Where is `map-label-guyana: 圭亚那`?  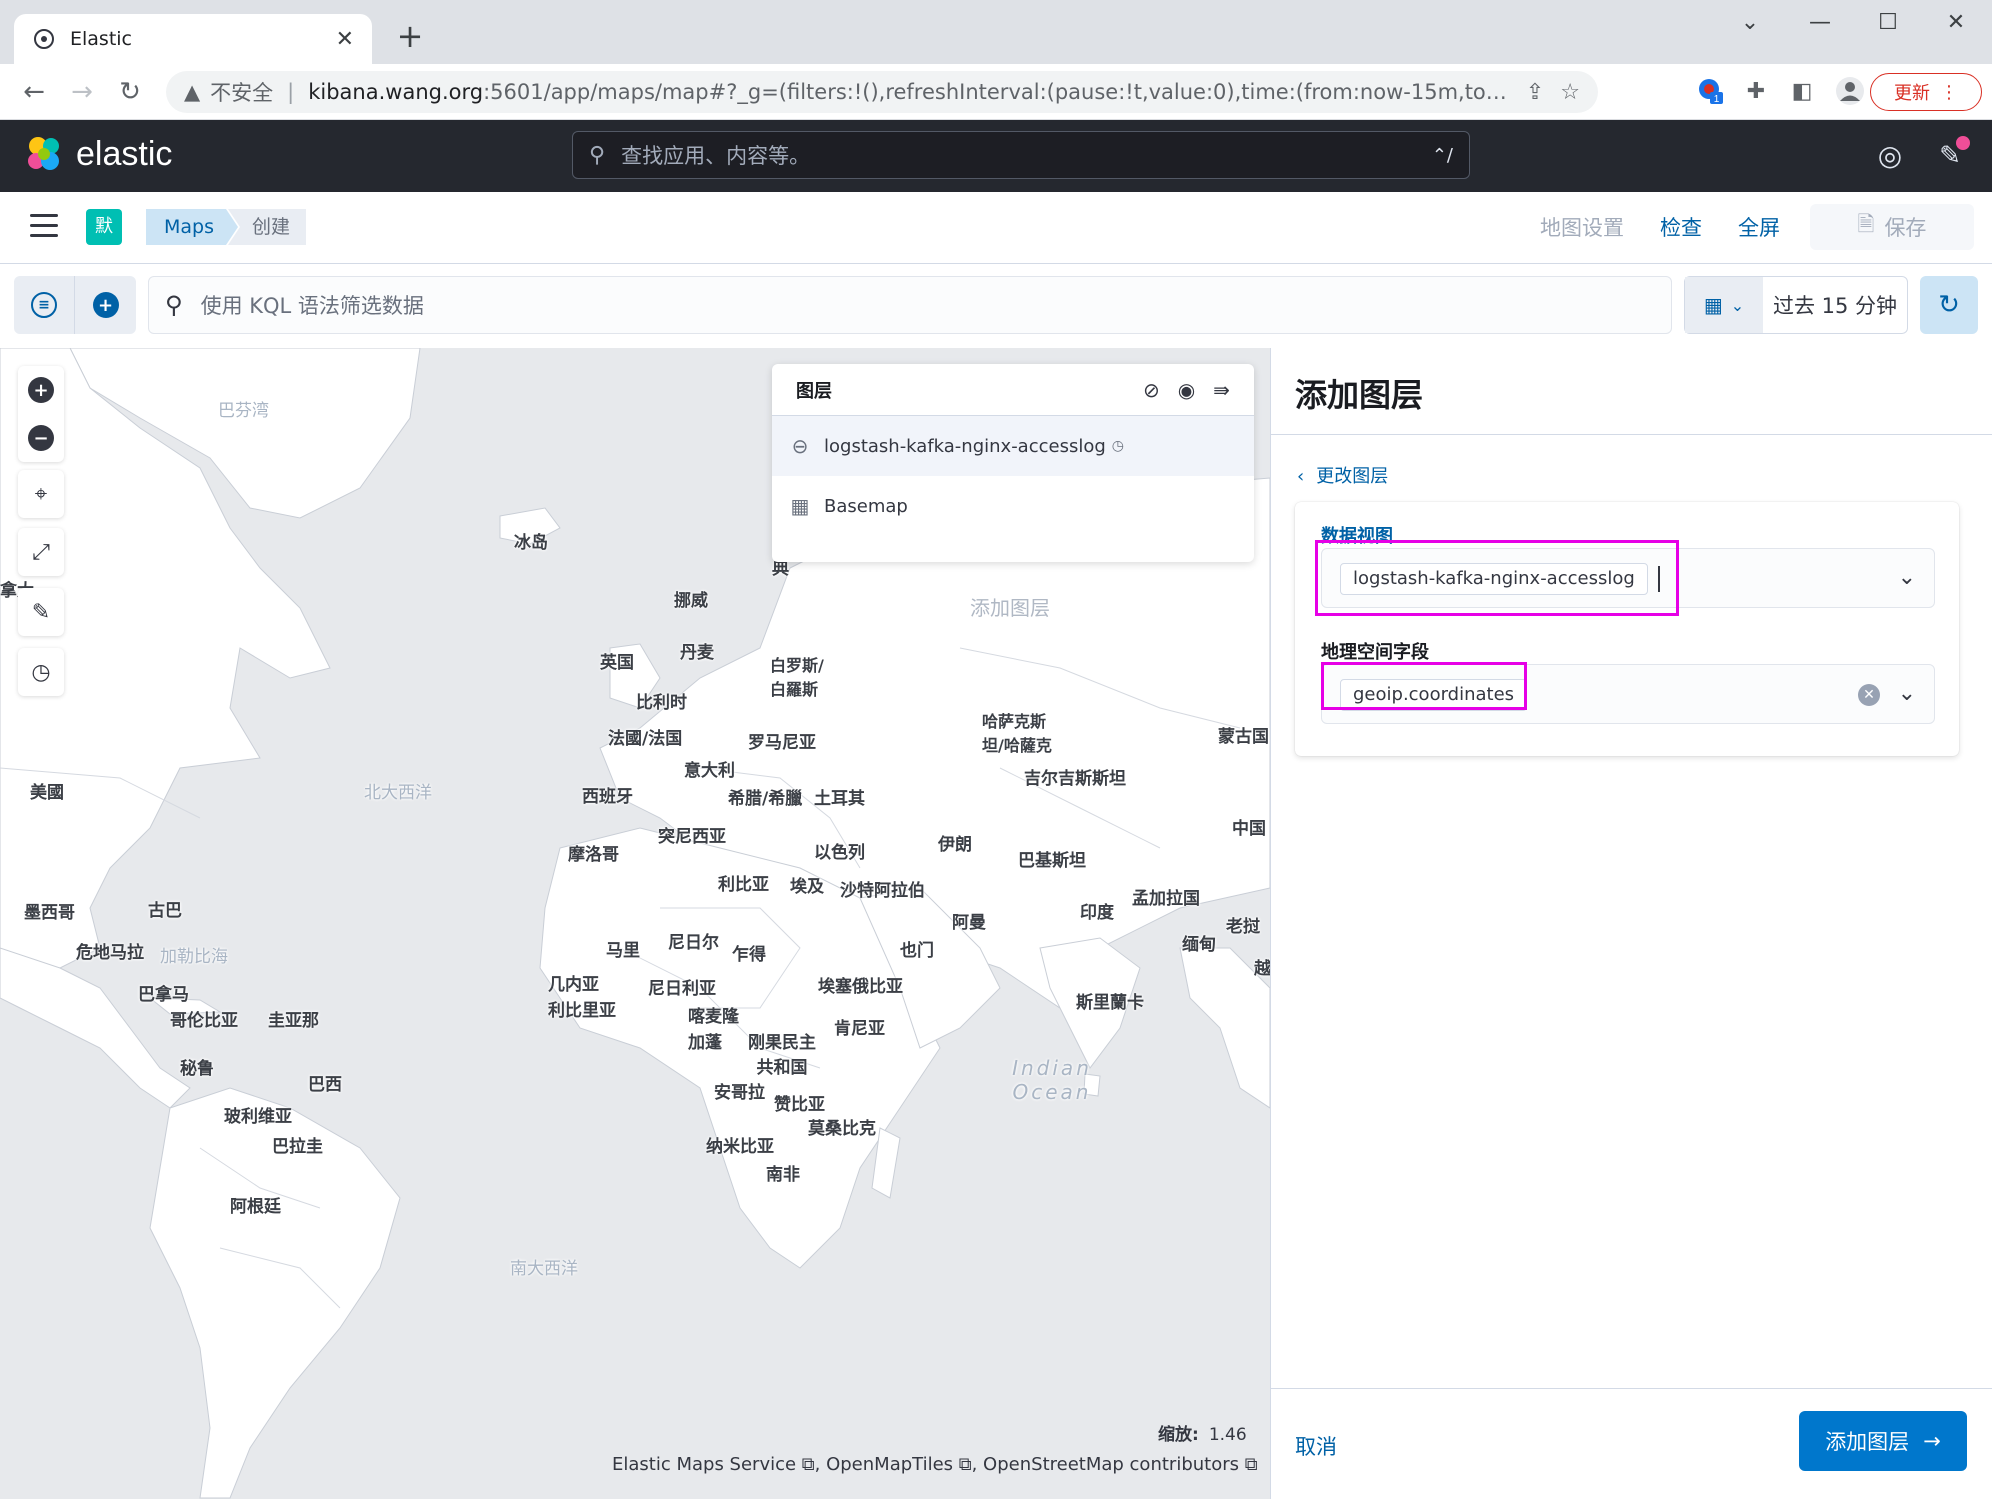 map-label-guyana: 圭亚那 is located at coordinates (293, 1021).